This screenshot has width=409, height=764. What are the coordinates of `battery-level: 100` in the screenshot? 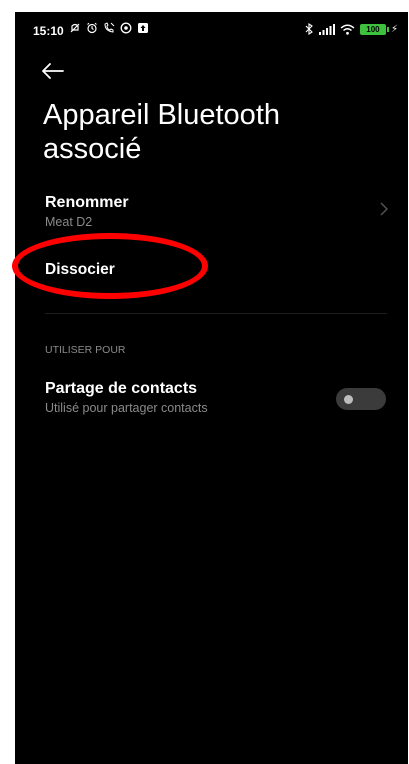 It's located at (372, 29).